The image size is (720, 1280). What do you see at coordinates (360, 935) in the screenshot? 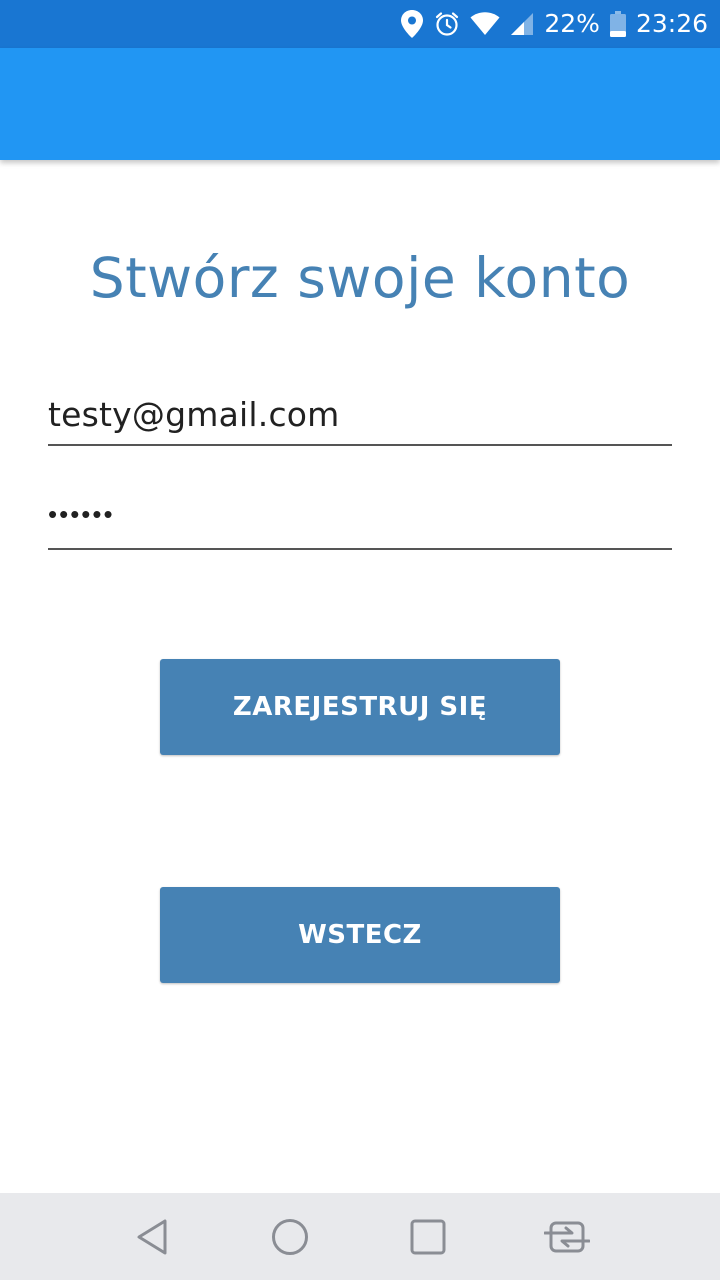
I see `back-button: WSTECZ` at bounding box center [360, 935].